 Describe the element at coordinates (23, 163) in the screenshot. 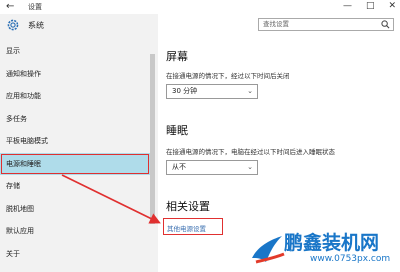

I see `sidebar-item-label: 电源和睡眠` at that location.